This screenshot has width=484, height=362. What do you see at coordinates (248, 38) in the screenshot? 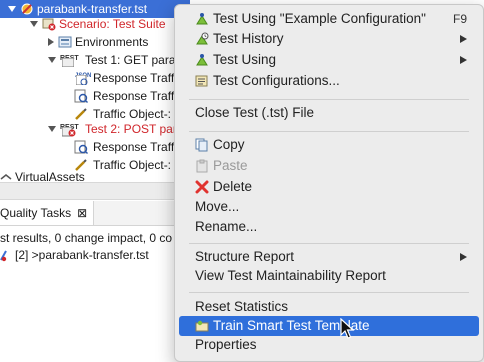
I see `menu-item-label: Test History` at bounding box center [248, 38].